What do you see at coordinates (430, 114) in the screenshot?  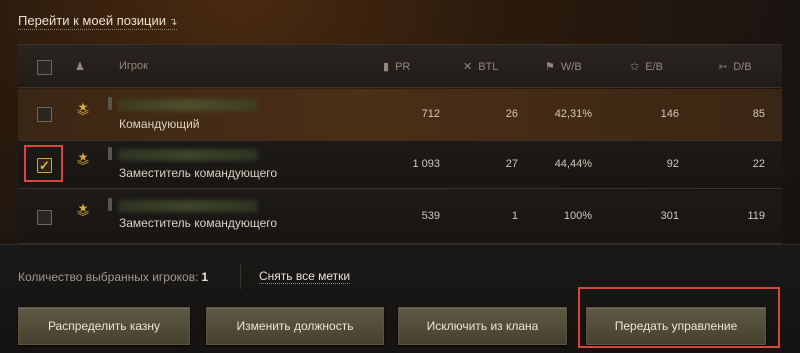 I see `pr-value: 712` at bounding box center [430, 114].